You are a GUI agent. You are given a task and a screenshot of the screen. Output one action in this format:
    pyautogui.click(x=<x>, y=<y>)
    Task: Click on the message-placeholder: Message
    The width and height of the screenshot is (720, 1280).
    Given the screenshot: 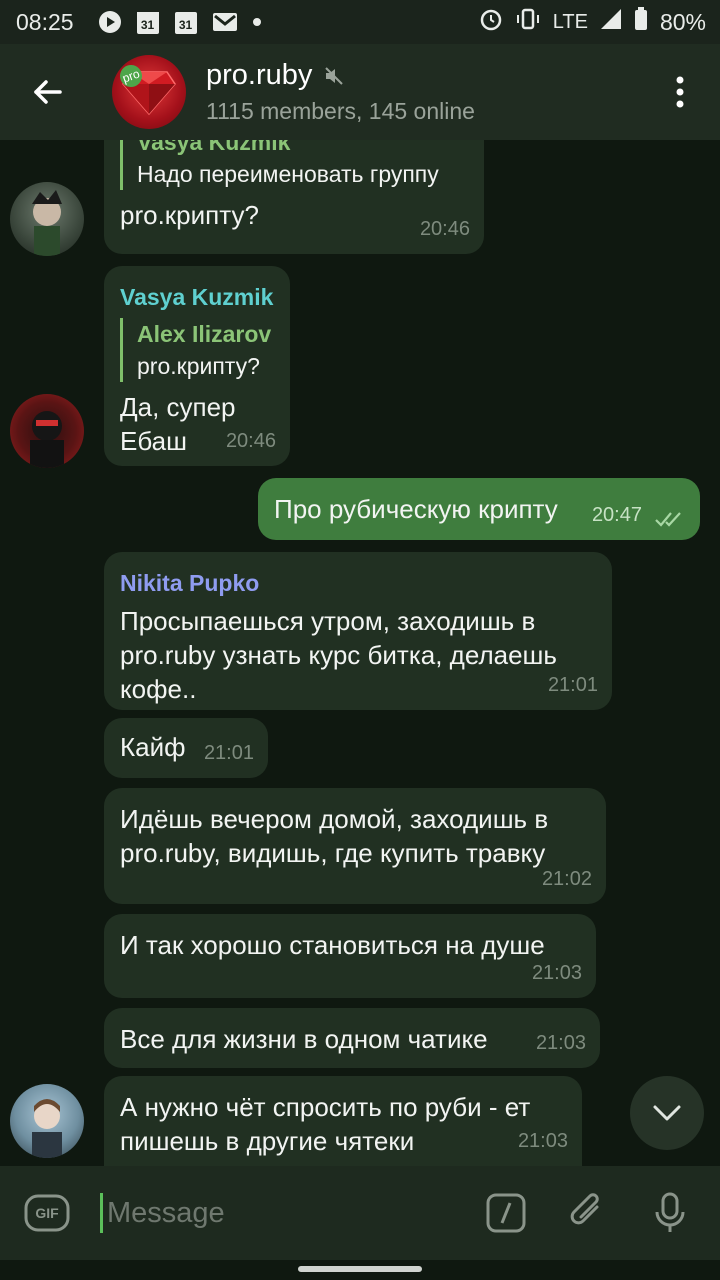 What is the action you would take?
    pyautogui.click(x=166, y=1212)
    